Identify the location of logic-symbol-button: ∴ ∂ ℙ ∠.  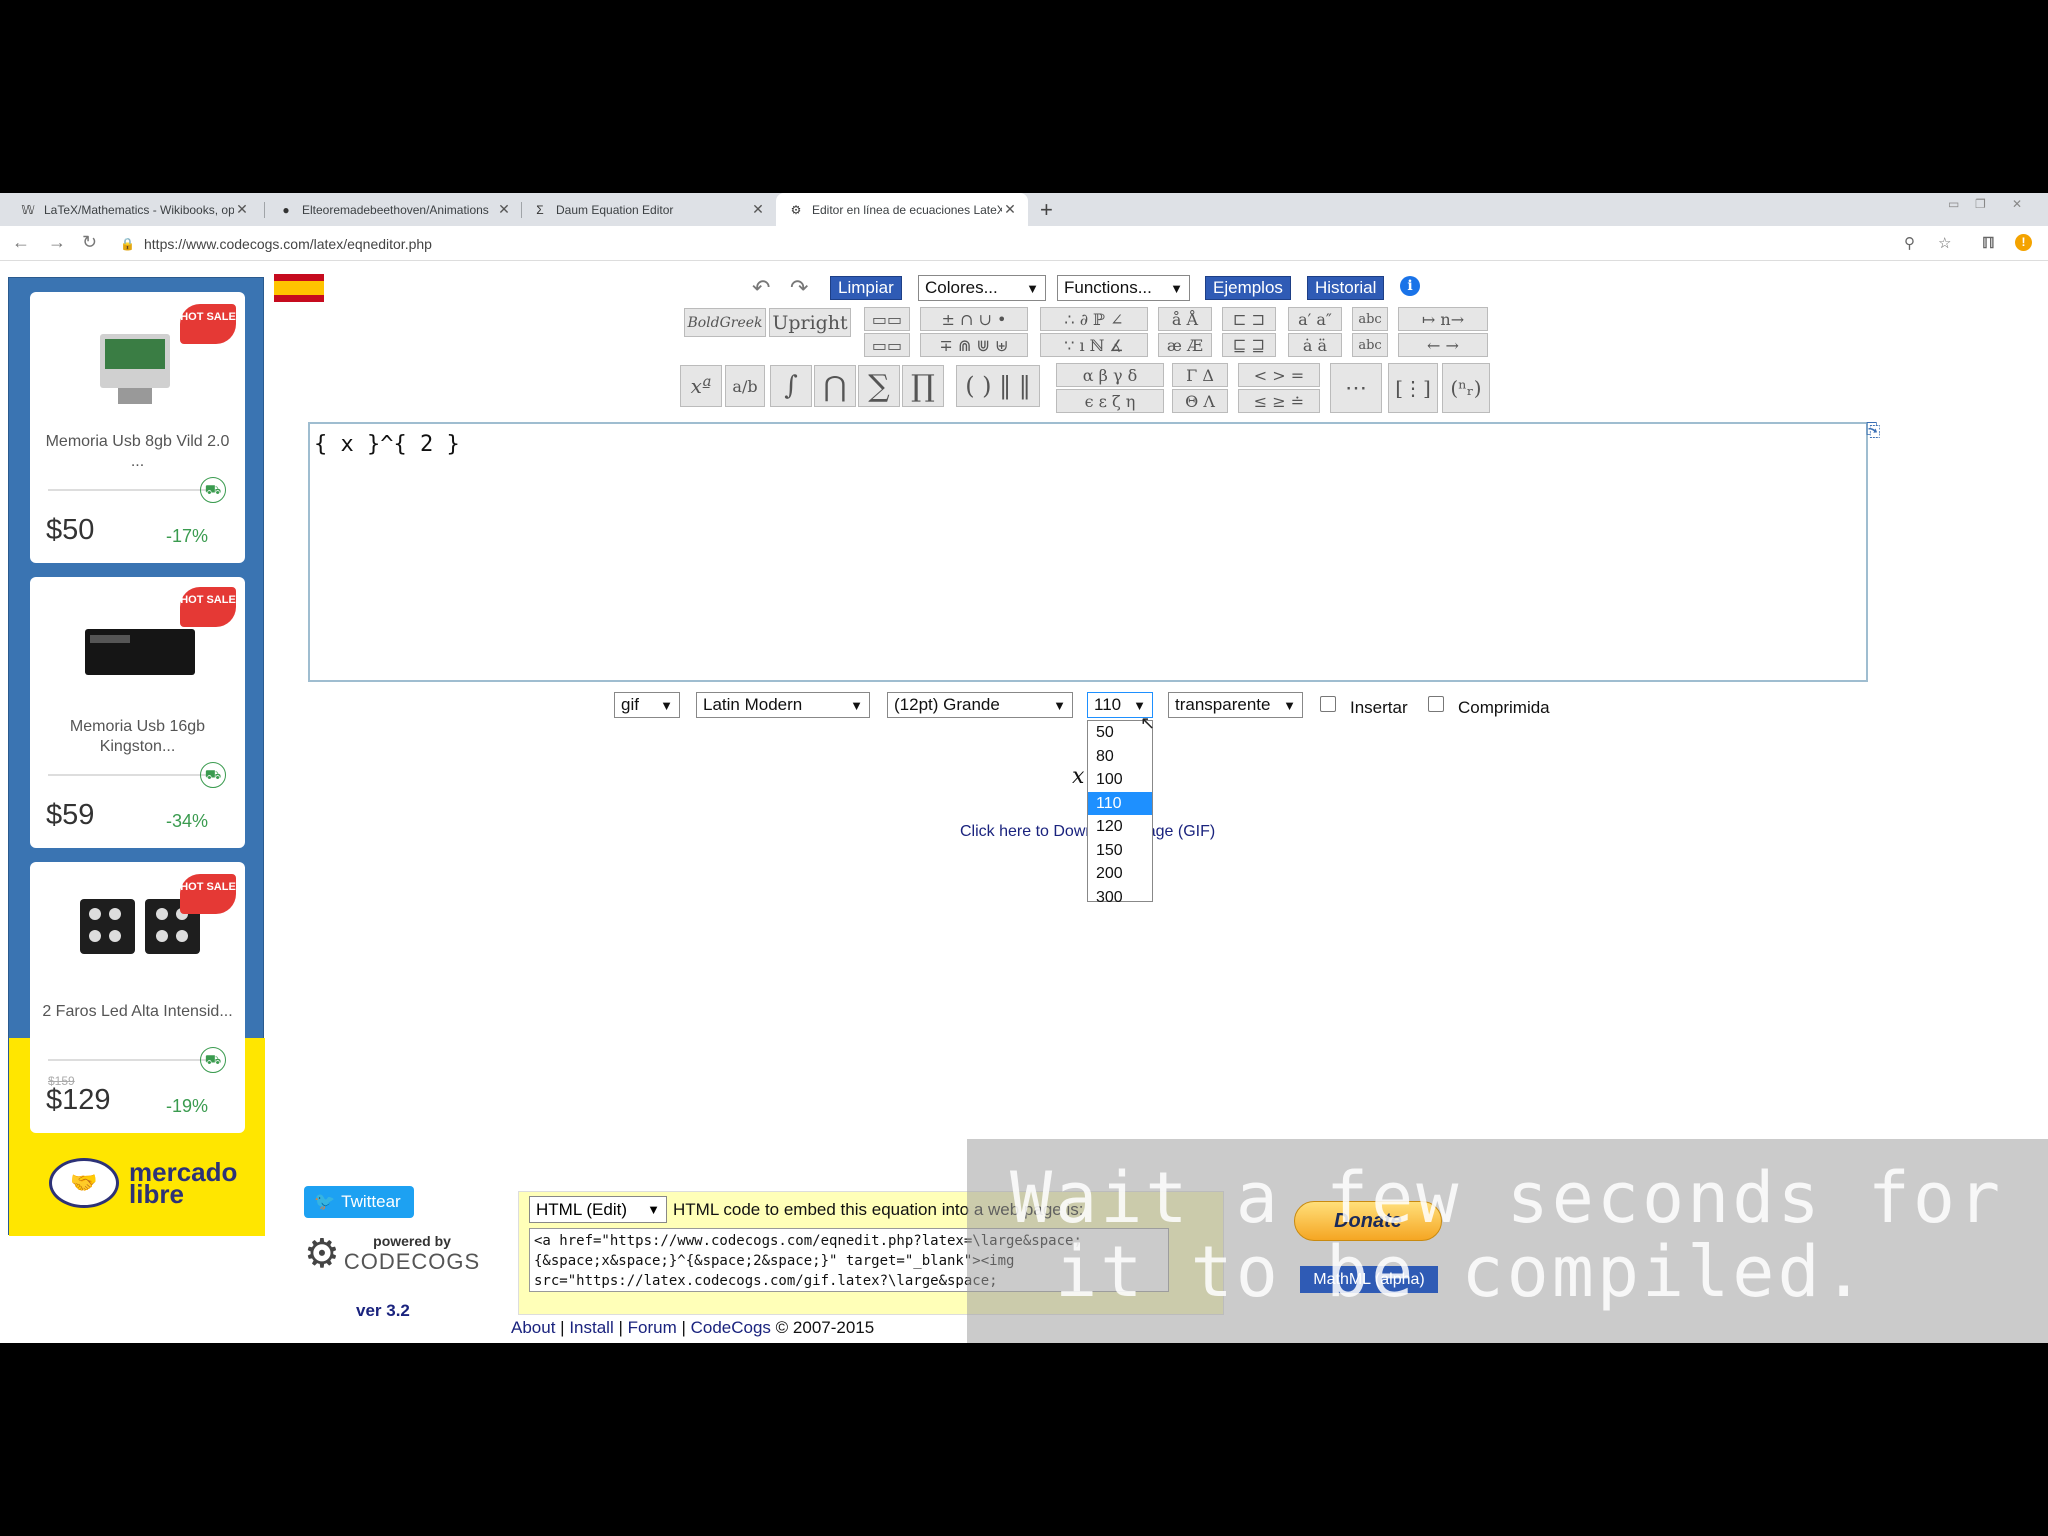
(1094, 319).